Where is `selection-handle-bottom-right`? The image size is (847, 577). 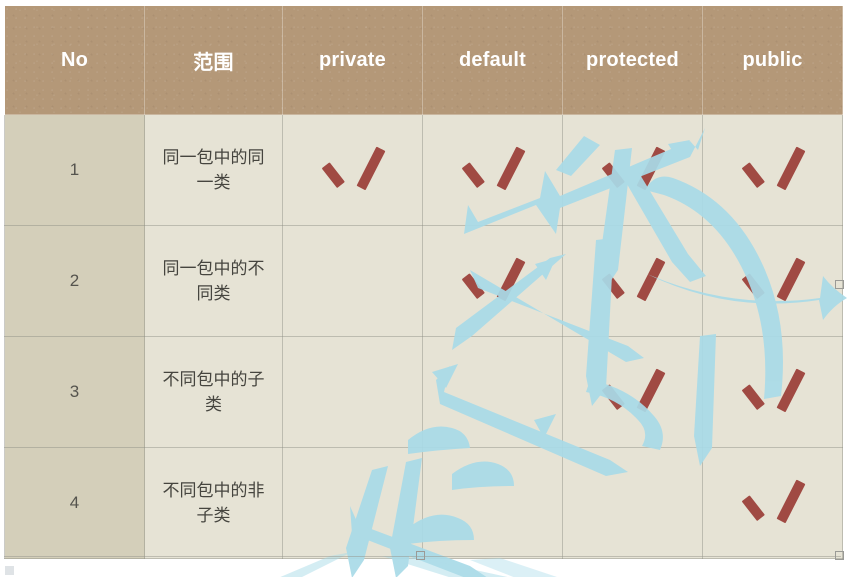 selection-handle-bottom-right is located at coordinates (839, 555).